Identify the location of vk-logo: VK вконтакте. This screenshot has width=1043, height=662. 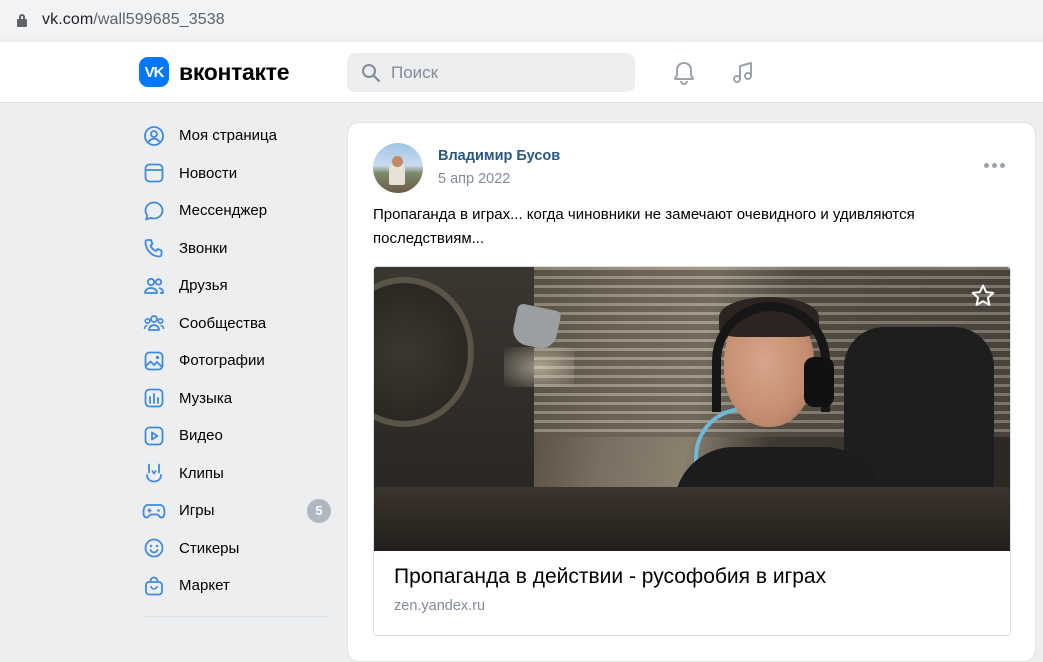
(214, 72).